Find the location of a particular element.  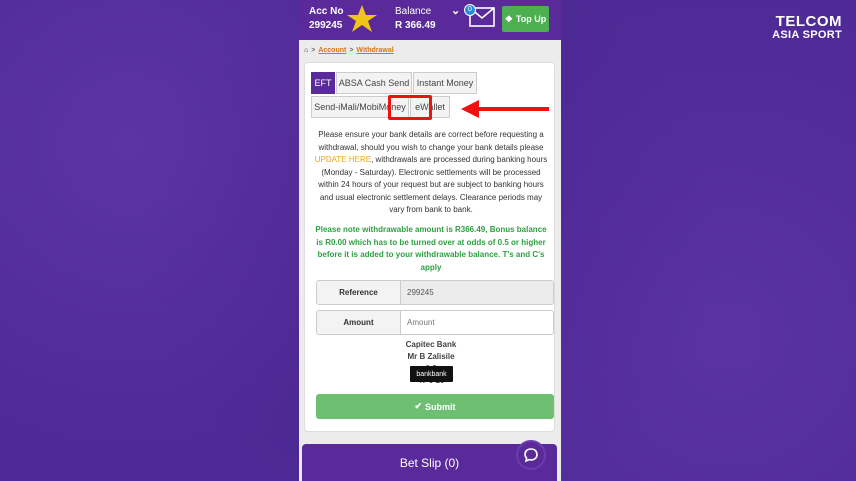

amount-label: Amount is located at coordinates (359, 322).